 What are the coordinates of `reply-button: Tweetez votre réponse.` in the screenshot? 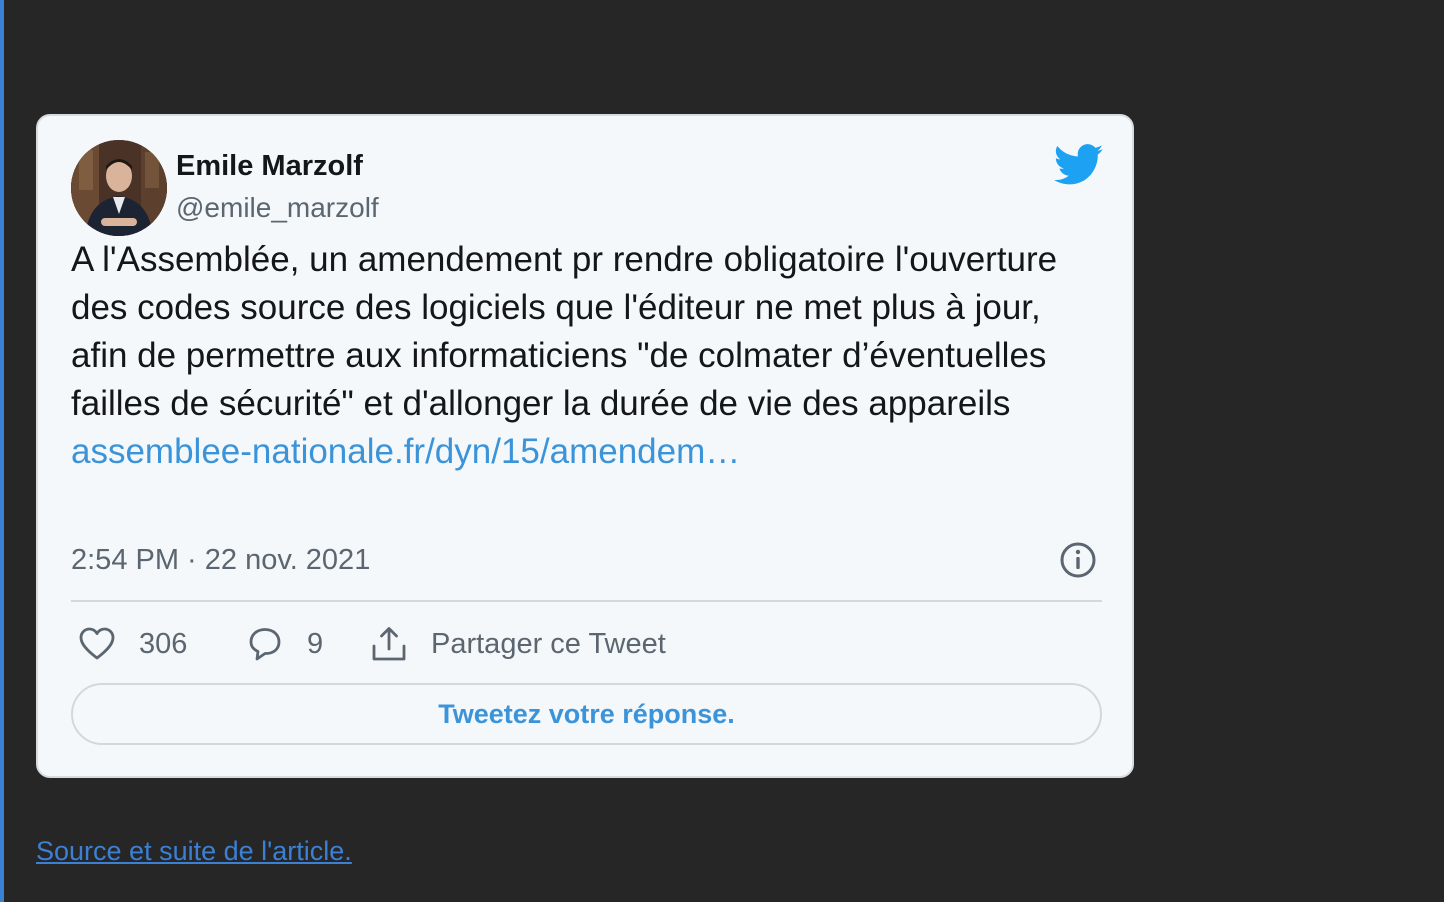 It's located at (586, 714).